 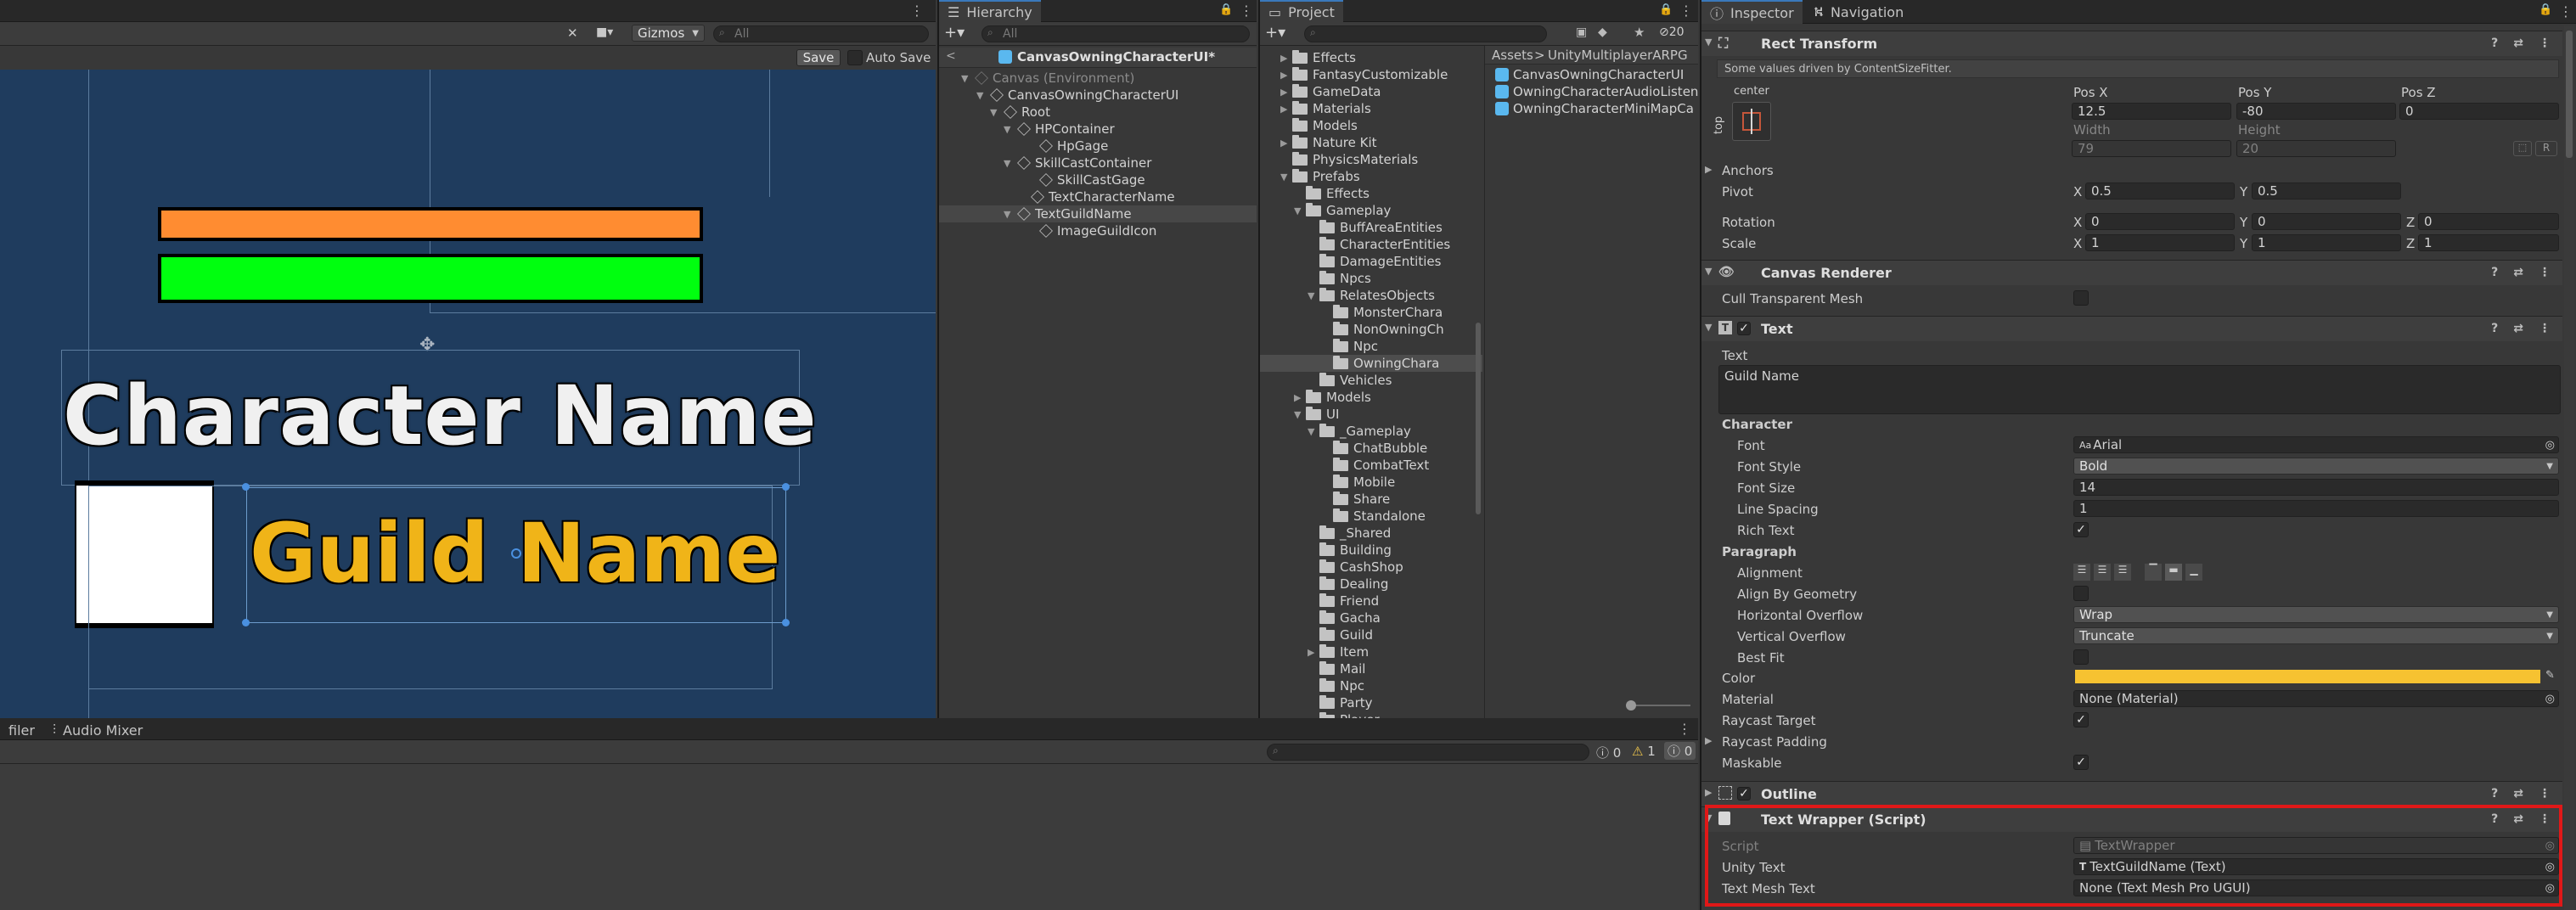 What do you see at coordinates (990, 11) in the screenshot?
I see `tab-hierarchy: ☰ Hierarchy` at bounding box center [990, 11].